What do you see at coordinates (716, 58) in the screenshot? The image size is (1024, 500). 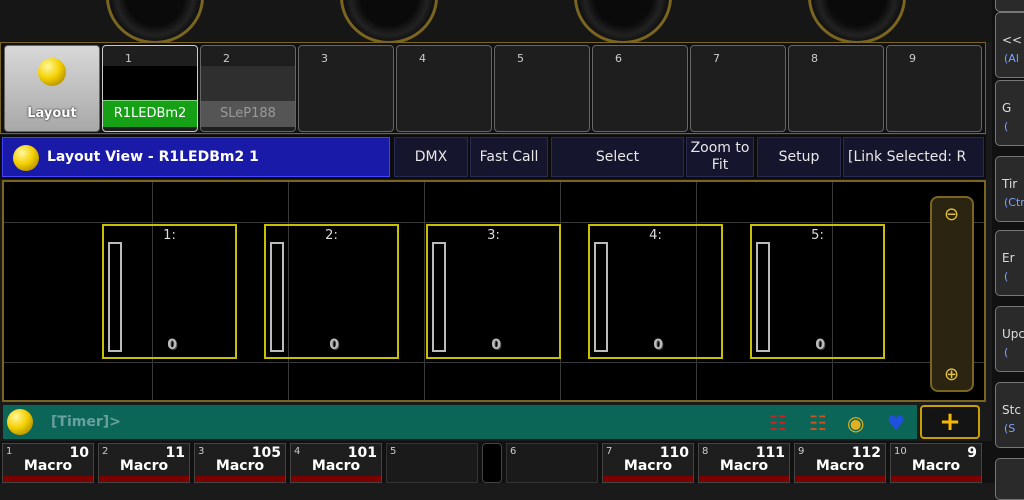 I see `pool-item-7-number: 7` at bounding box center [716, 58].